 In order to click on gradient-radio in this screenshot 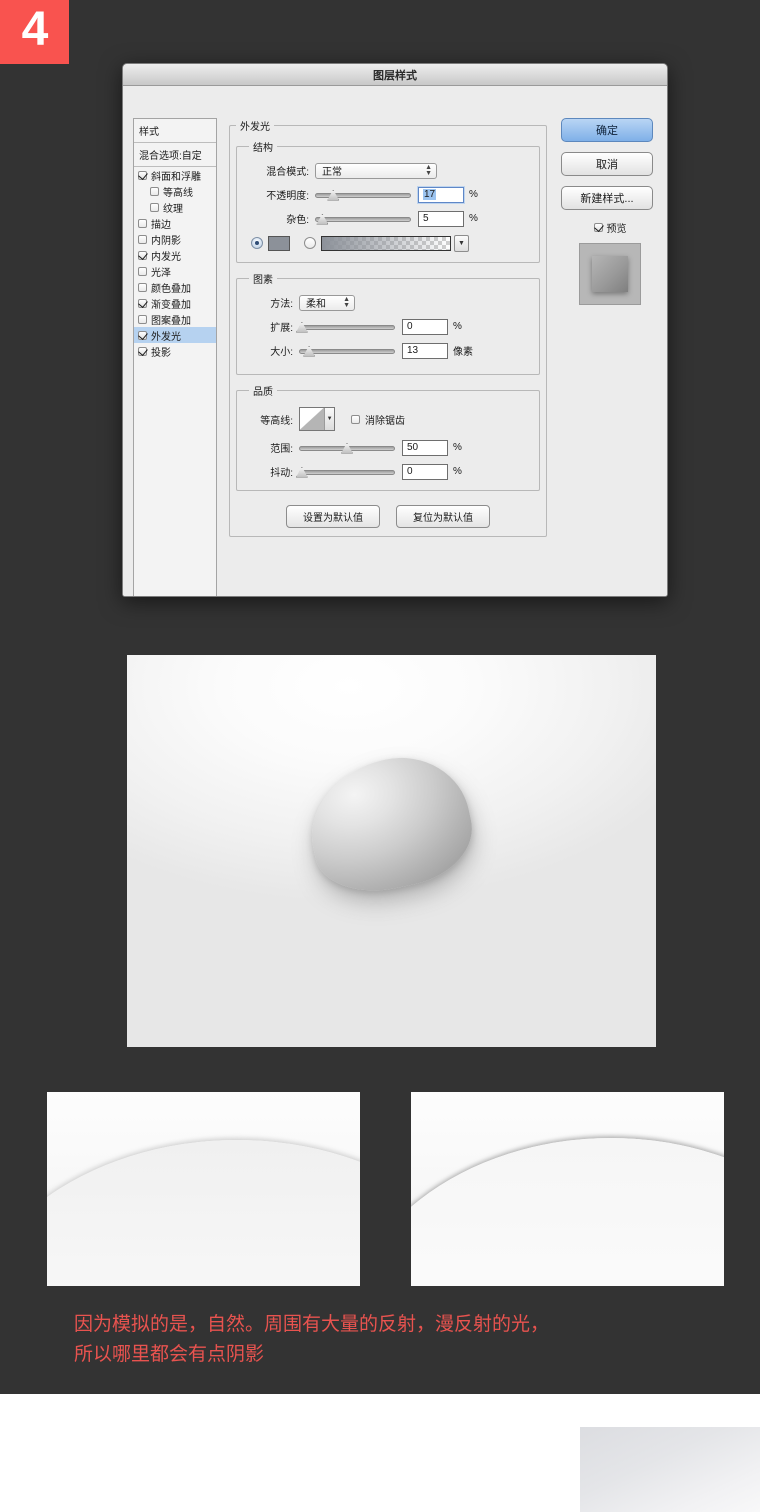, I will do `click(310, 243)`.